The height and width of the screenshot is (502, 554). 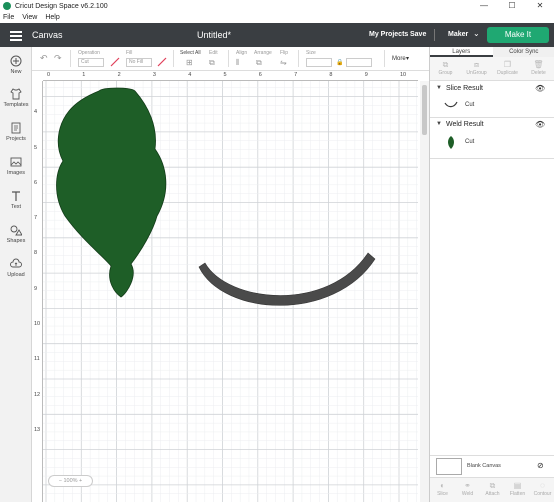 I want to click on zoom-level: 100%, so click(x=70, y=481).